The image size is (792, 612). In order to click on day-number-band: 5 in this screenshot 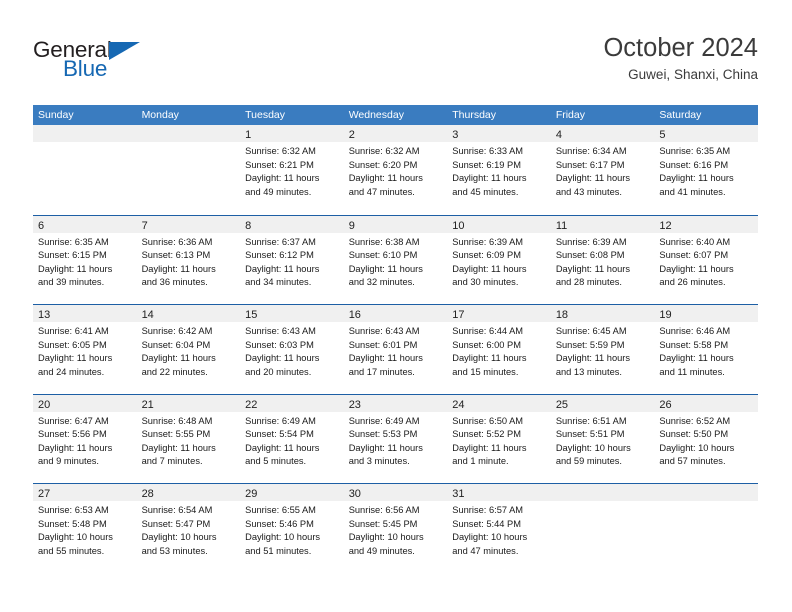, I will do `click(706, 133)`.